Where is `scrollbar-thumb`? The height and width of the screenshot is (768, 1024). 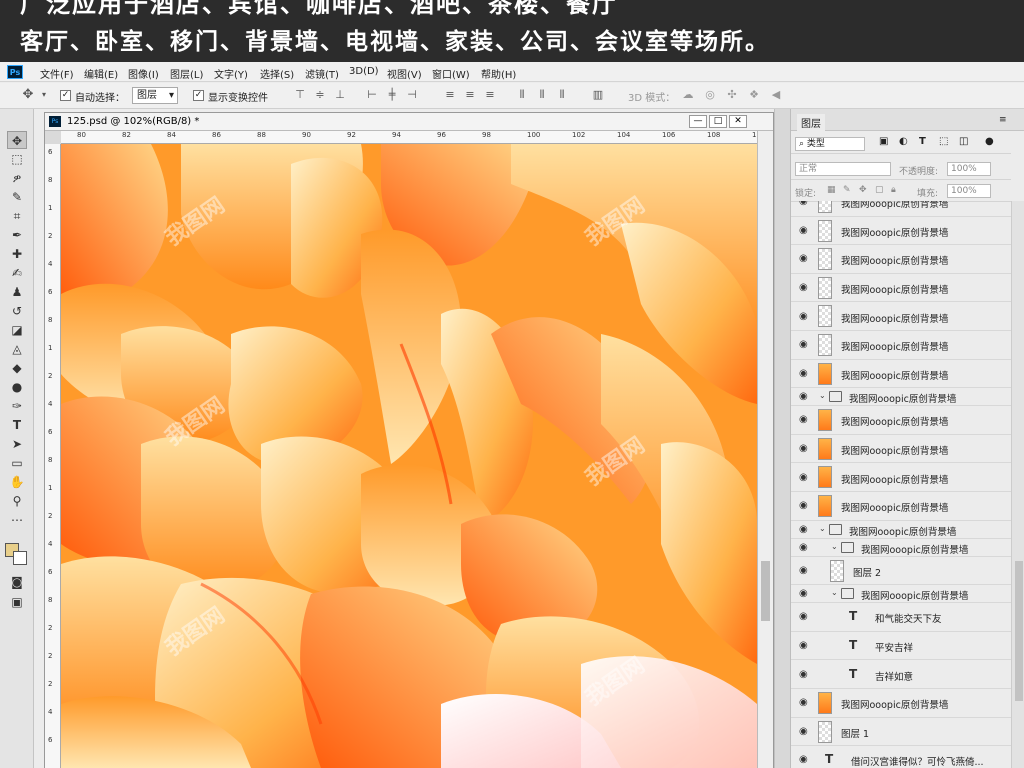
scrollbar-thumb is located at coordinates (1019, 631).